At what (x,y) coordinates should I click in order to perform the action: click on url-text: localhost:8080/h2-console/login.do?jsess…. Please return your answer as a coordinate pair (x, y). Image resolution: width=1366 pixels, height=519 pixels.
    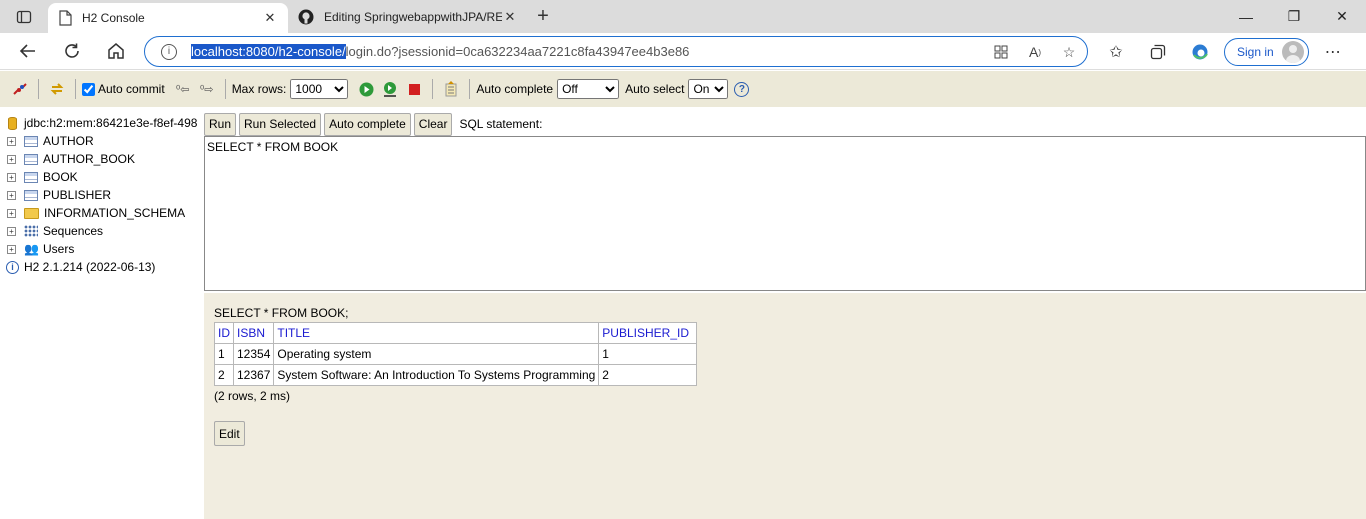
    Looking at the image, I should click on (440, 51).